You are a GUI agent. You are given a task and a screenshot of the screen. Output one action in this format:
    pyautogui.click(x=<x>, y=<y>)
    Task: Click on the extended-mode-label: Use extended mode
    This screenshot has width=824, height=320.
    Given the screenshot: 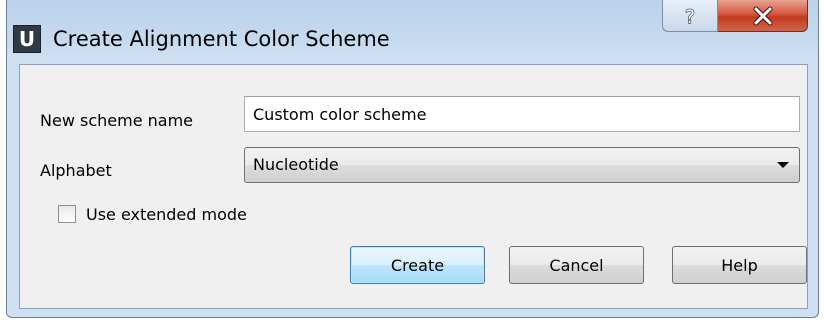 What is the action you would take?
    pyautogui.click(x=166, y=214)
    